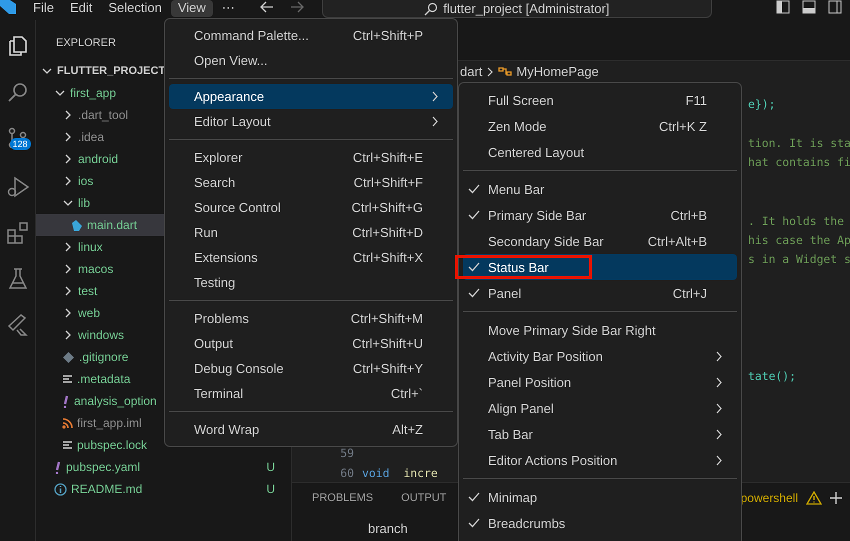  Describe the element at coordinates (600, 408) in the screenshot. I see `menu-item: Align Panel` at that location.